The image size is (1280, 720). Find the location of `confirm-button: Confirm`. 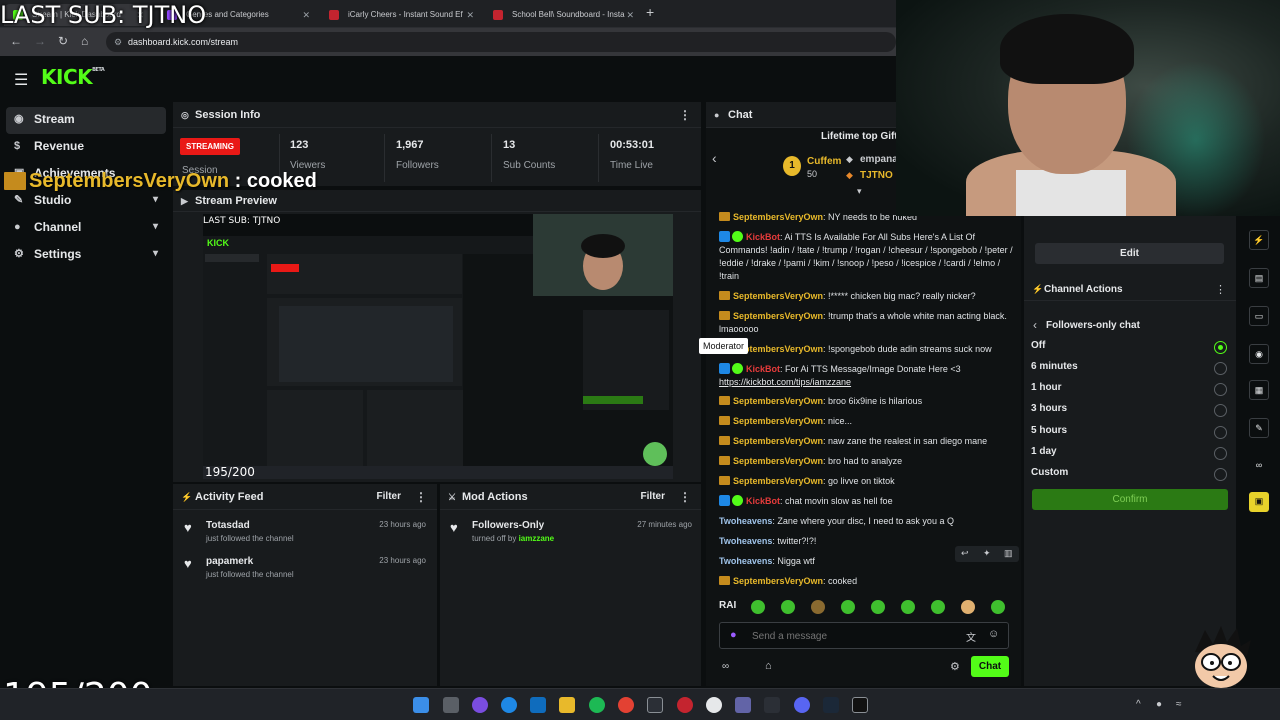

confirm-button: Confirm is located at coordinates (1130, 499).